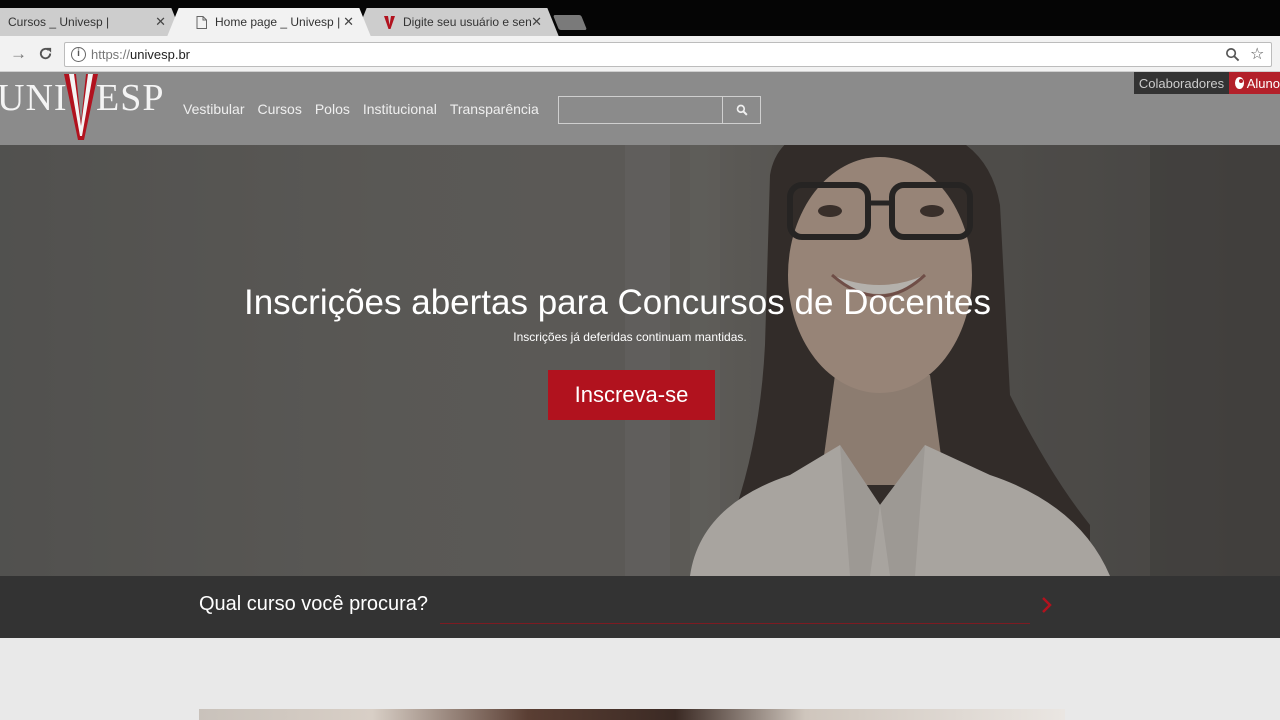 The width and height of the screenshot is (1280, 720). Describe the element at coordinates (201, 22) in the screenshot. I see `page-icon` at that location.